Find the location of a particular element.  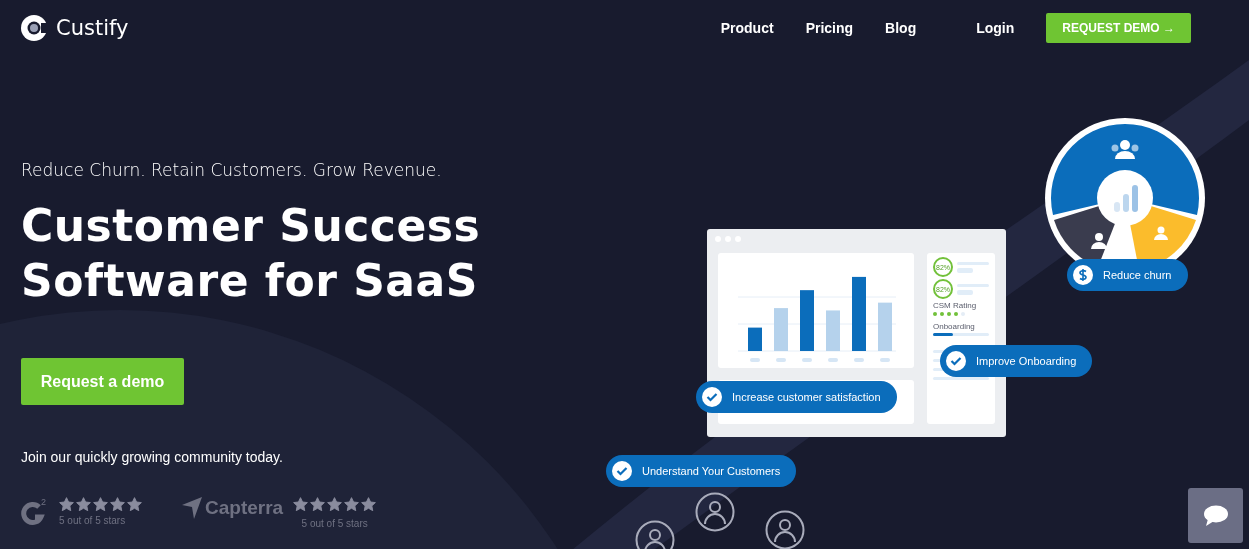

rating-label: CSM Rating is located at coordinates (955, 305).